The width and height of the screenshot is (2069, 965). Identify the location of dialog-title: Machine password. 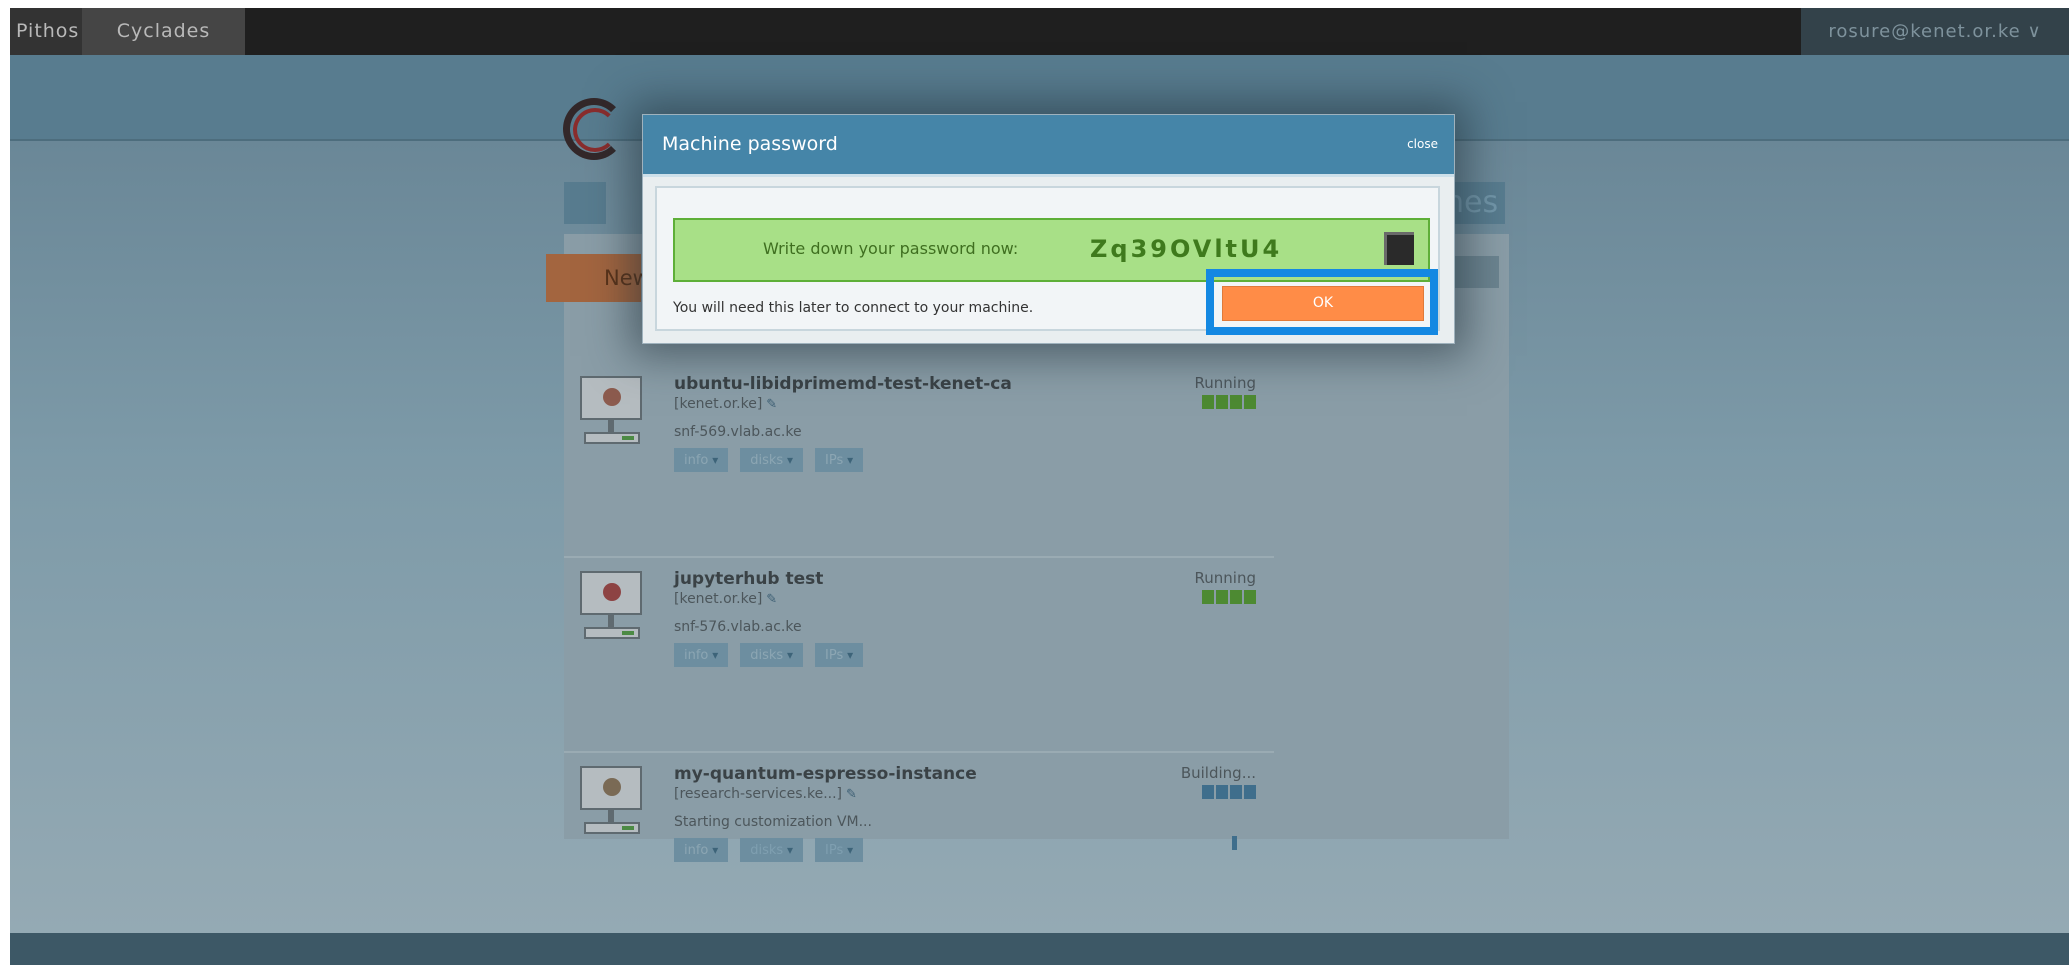
(750, 144).